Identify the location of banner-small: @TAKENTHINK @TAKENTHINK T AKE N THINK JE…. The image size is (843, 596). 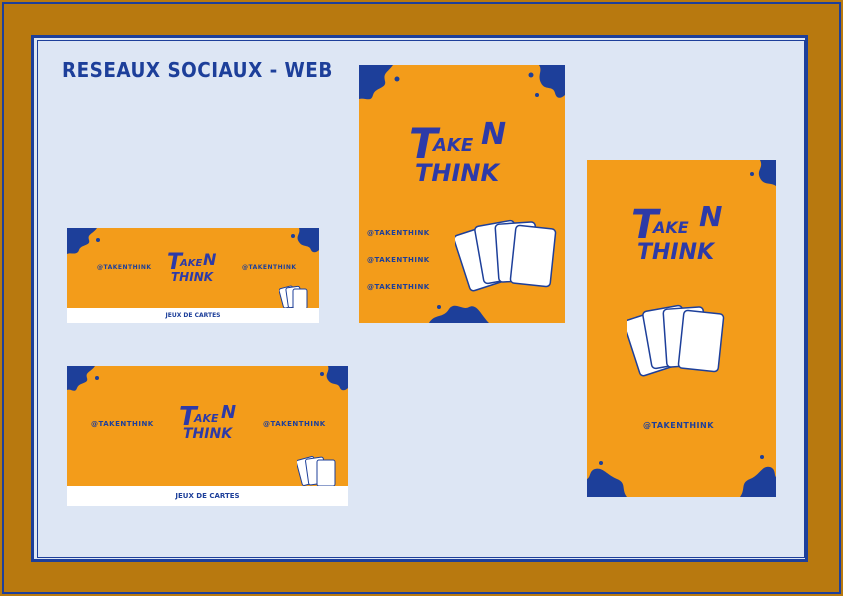
(193, 275).